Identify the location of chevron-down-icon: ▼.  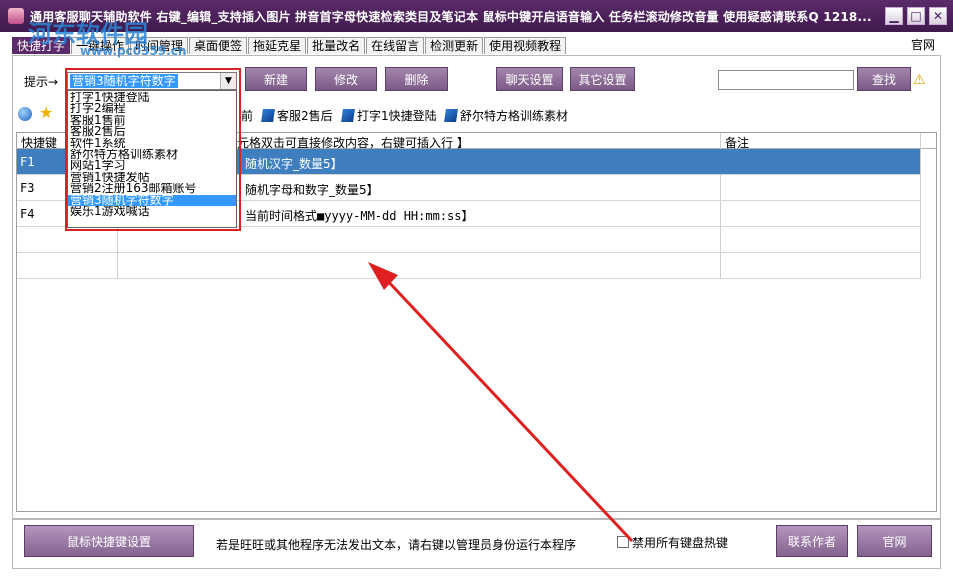
(228, 81).